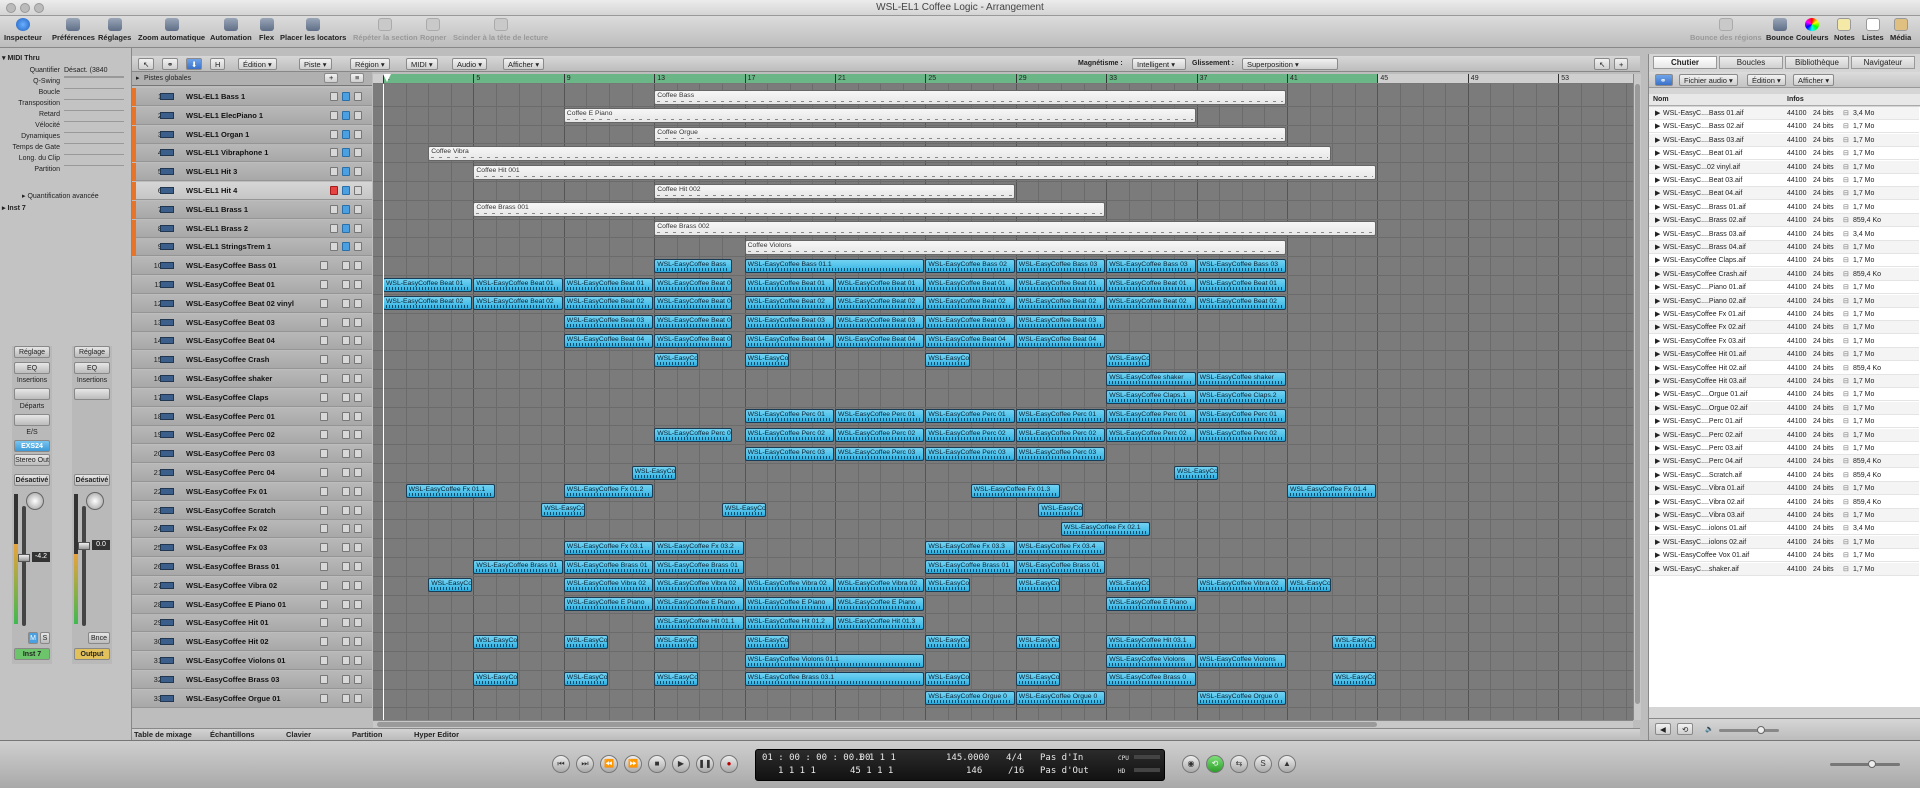  I want to click on inst-header: ▸ Inst 7, so click(14, 209).